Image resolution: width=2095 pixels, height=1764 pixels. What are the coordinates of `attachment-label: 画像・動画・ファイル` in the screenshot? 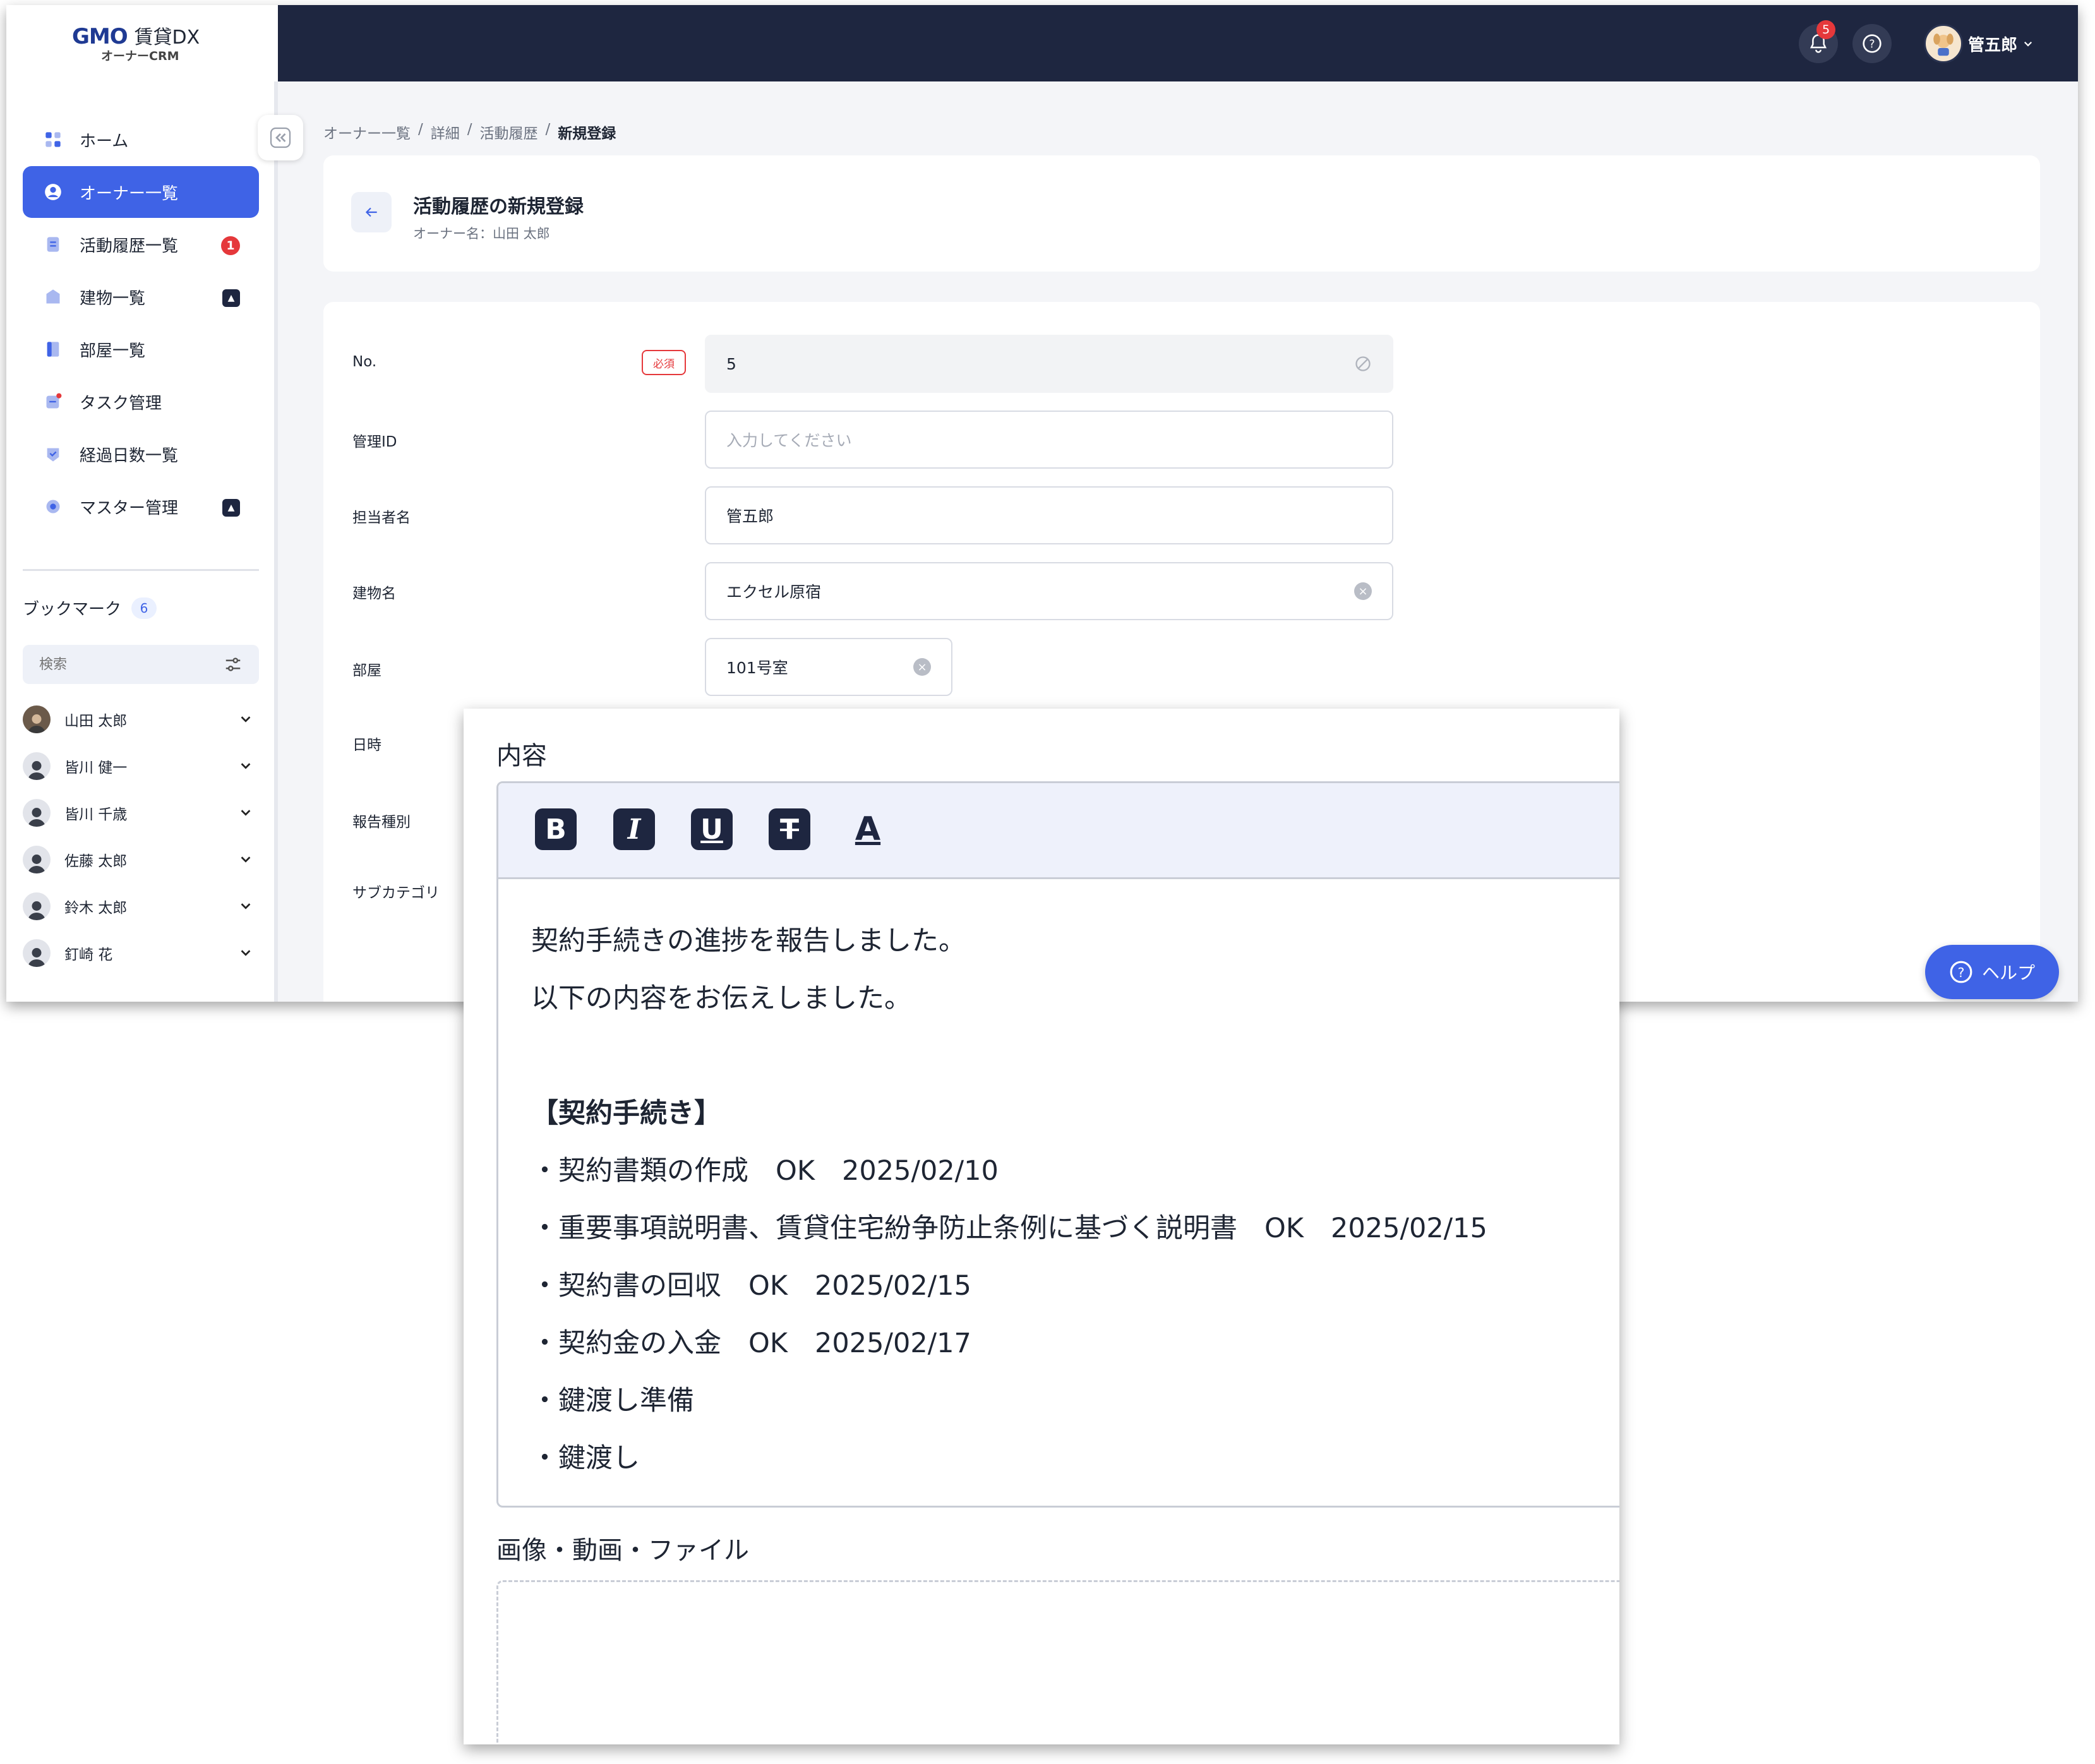 It's located at (623, 1550).